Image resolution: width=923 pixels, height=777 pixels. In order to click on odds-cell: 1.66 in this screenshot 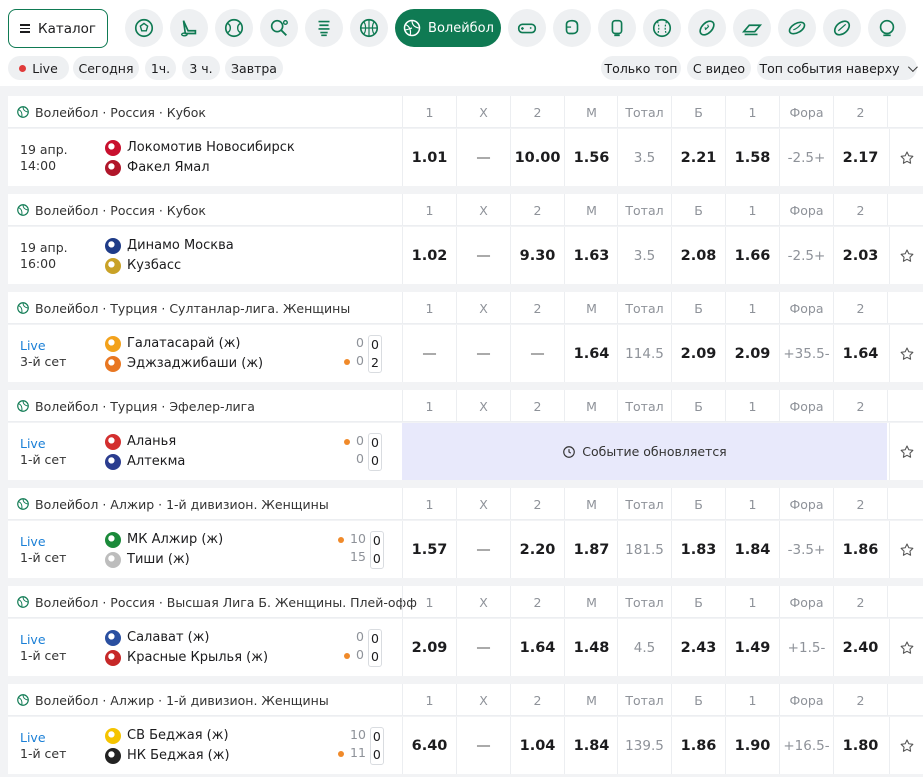, I will do `click(752, 255)`.